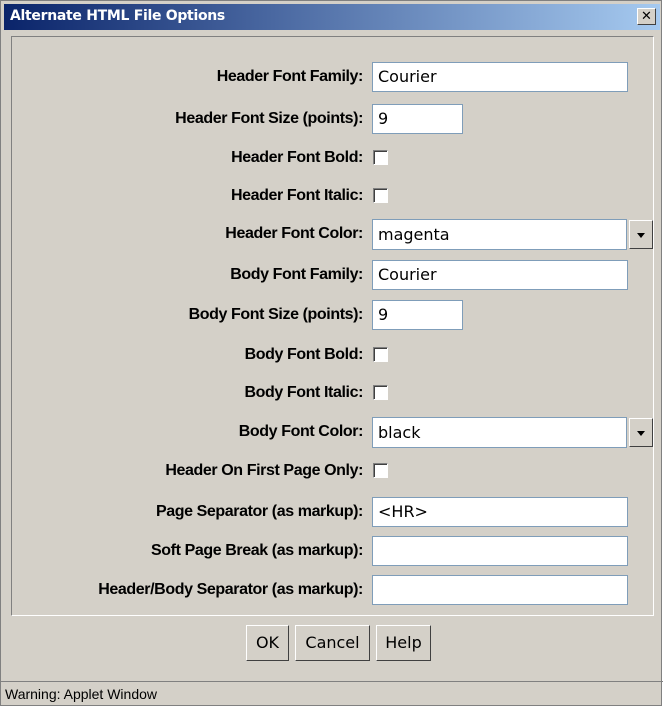 The width and height of the screenshot is (664, 707). What do you see at coordinates (380, 470) in the screenshot?
I see `header-first-page-only-checkbox` at bounding box center [380, 470].